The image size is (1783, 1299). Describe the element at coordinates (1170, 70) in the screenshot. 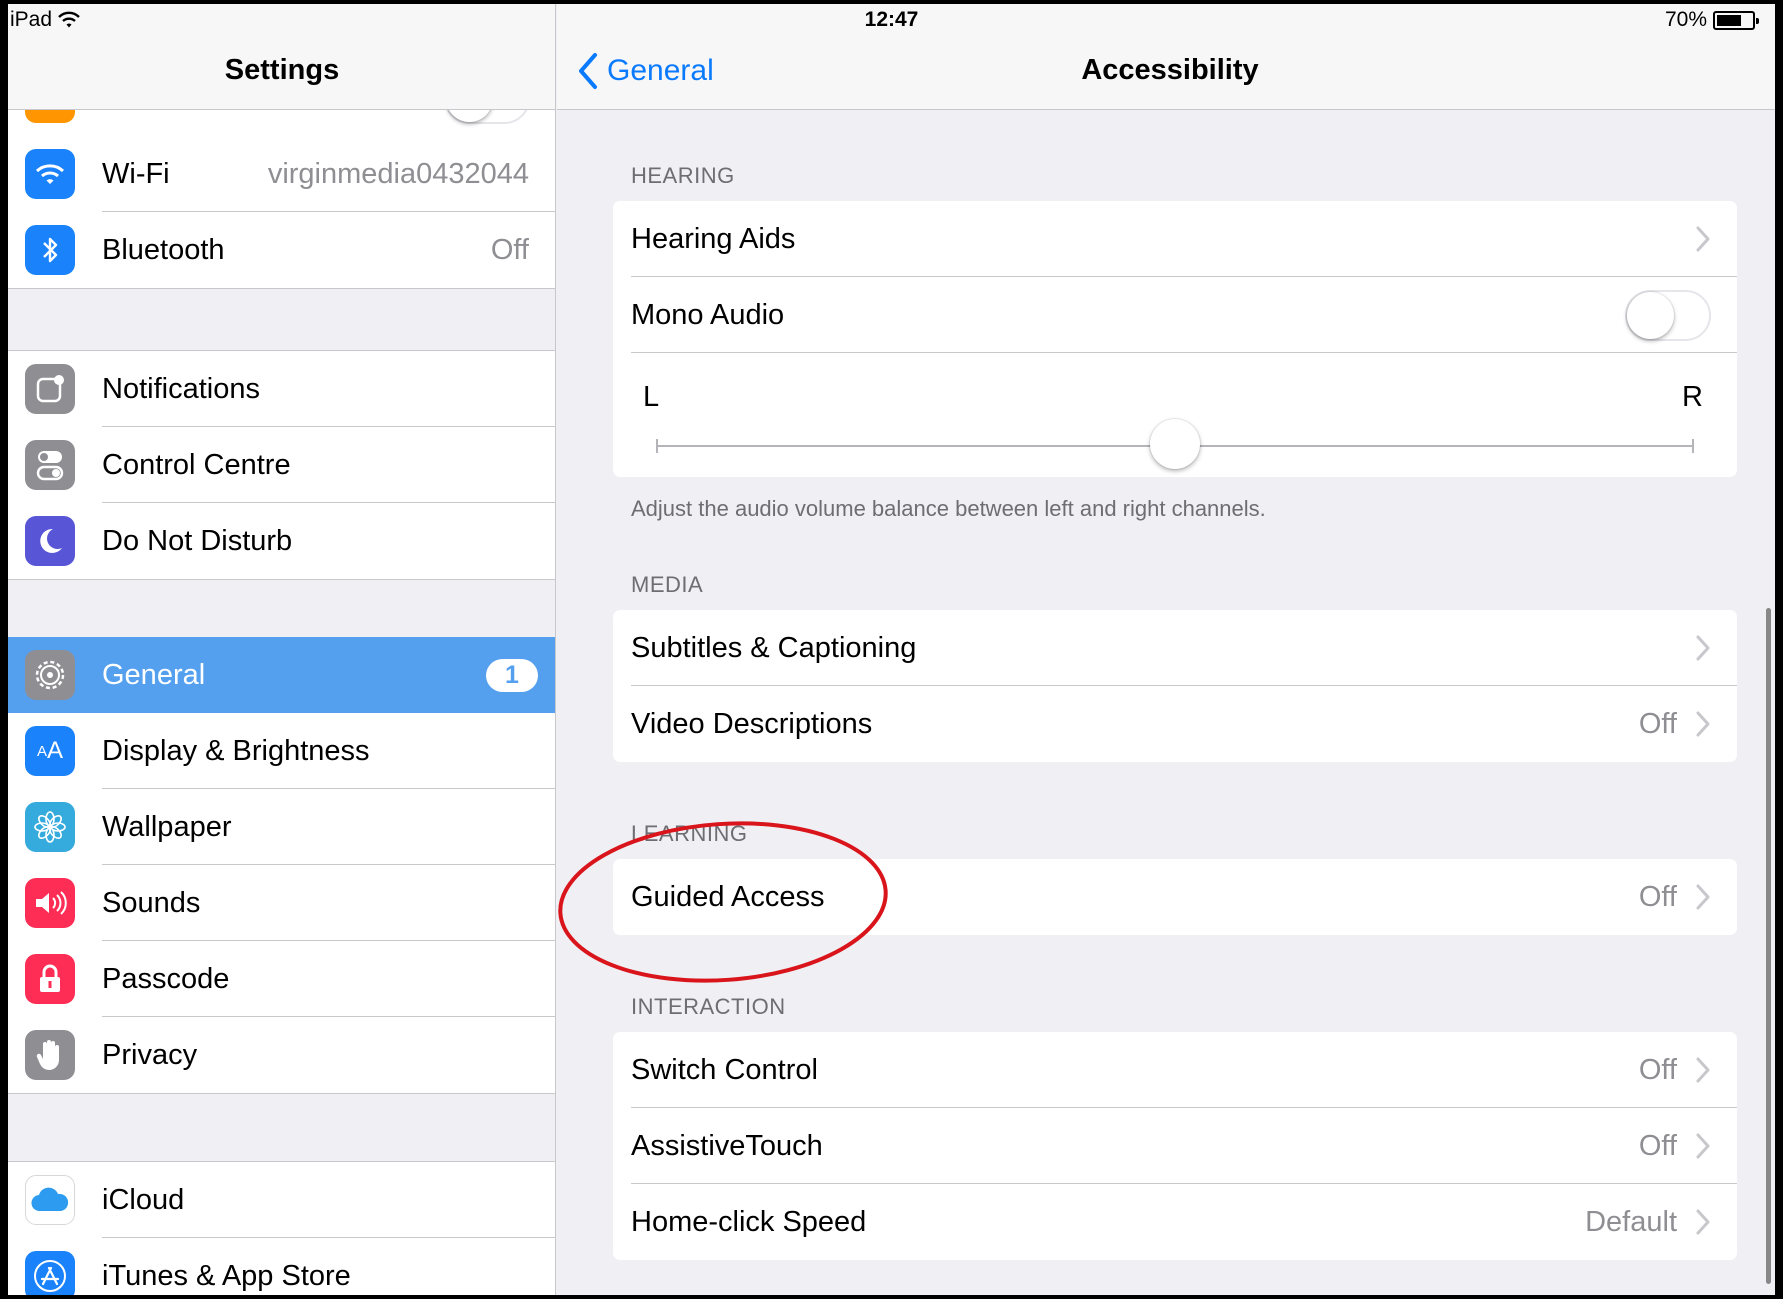

I see `page-title: Accessibility` at that location.